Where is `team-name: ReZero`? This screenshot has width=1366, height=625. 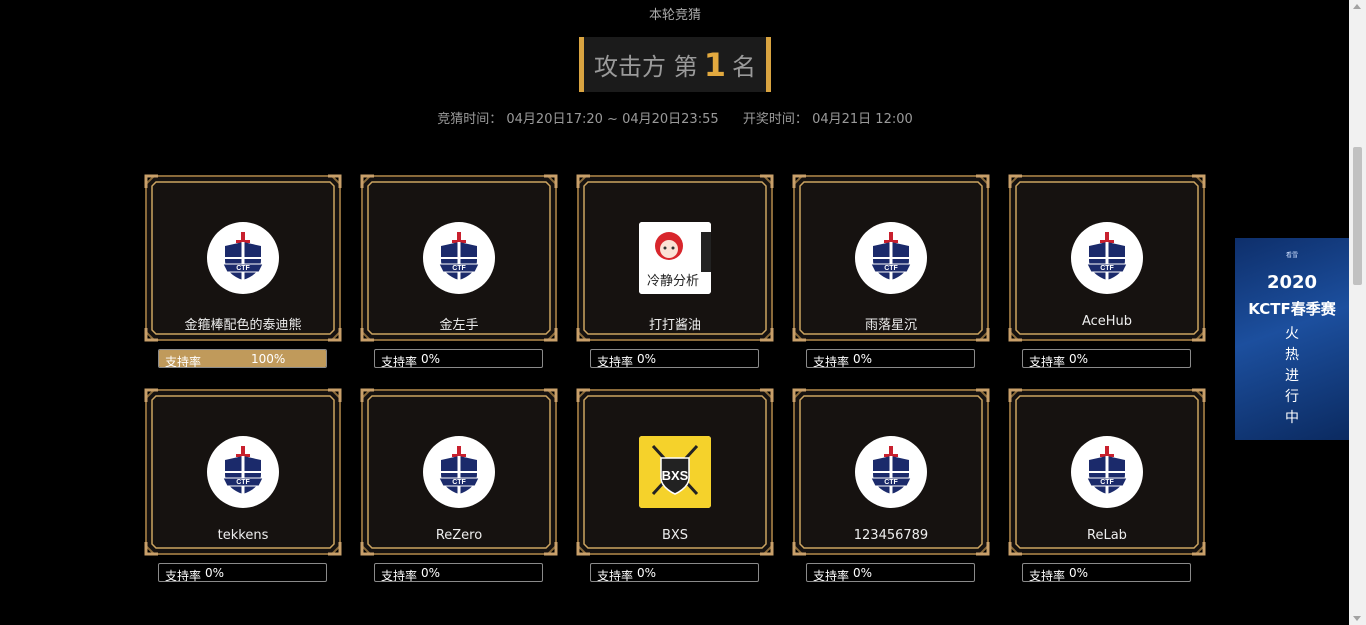
team-name: ReZero is located at coordinates (459, 535).